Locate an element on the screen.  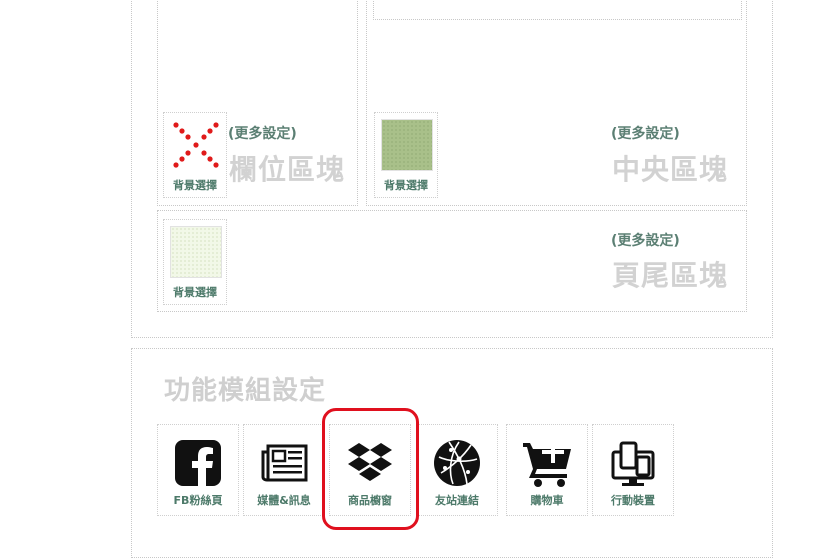
module-label: 行動裝置 is located at coordinates (633, 500).